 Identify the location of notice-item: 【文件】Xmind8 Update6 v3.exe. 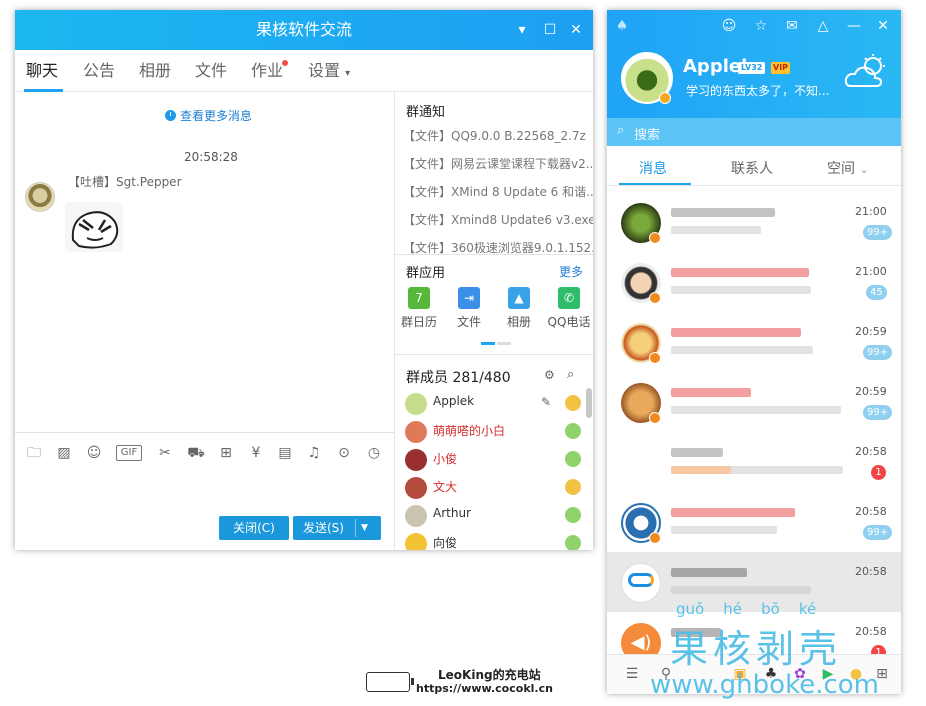
(498, 219).